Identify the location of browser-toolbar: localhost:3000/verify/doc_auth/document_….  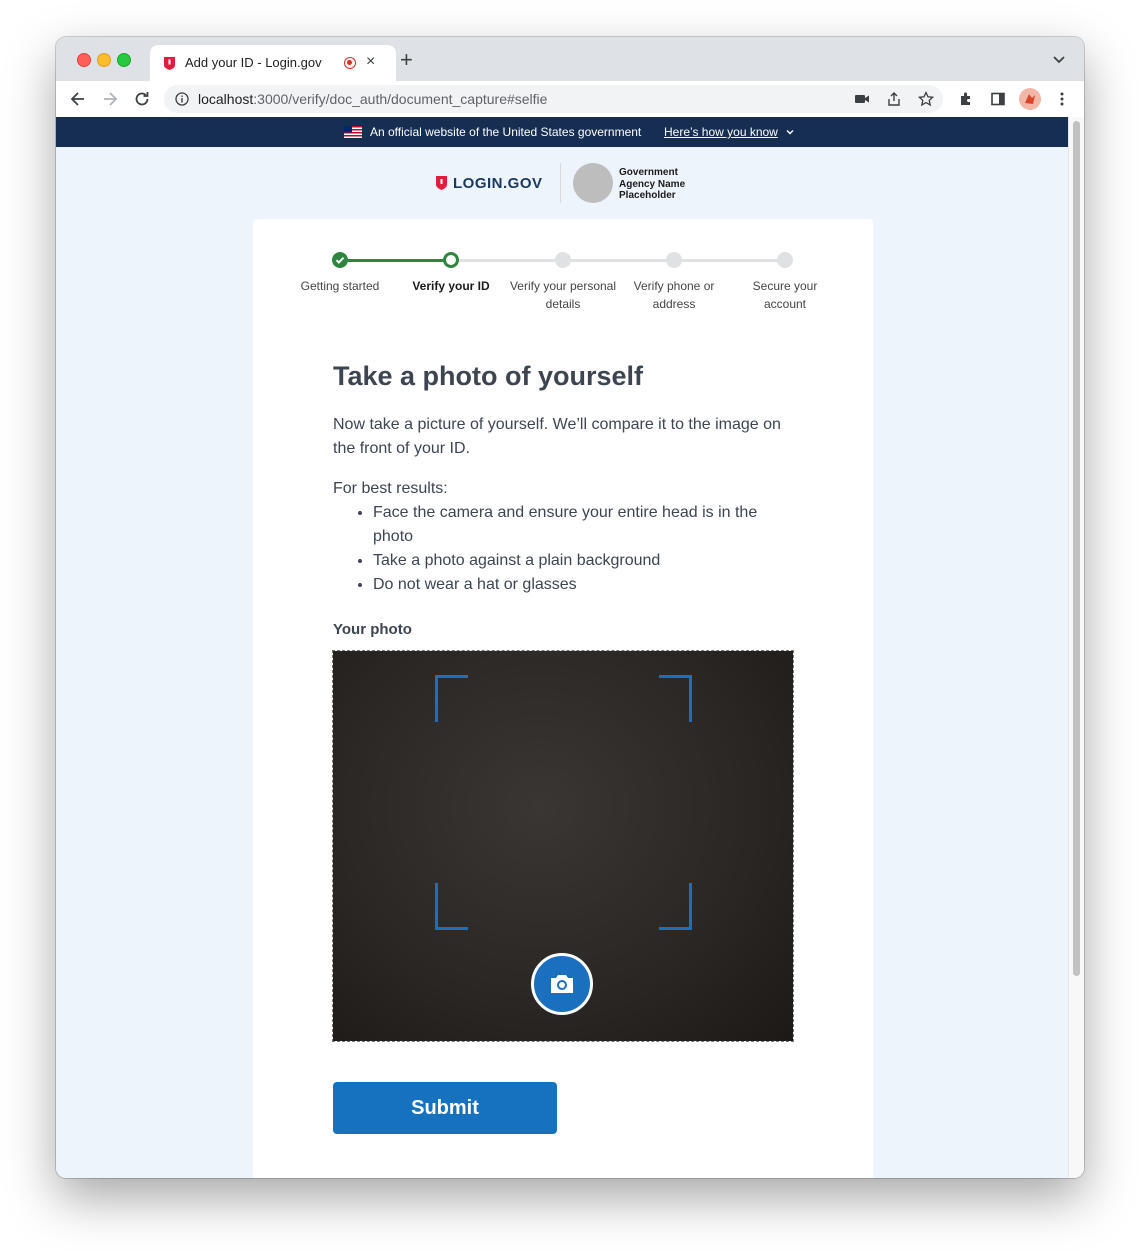
(570, 99).